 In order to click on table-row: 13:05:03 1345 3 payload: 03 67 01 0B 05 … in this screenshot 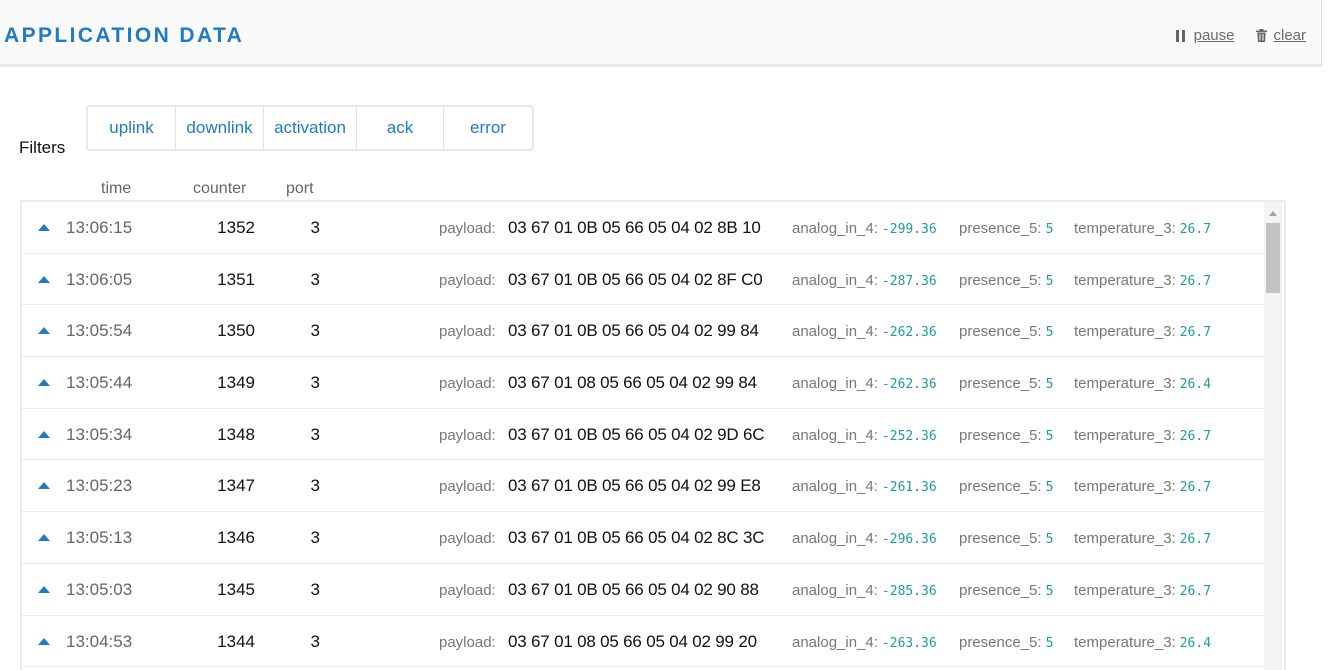, I will do `click(643, 590)`.